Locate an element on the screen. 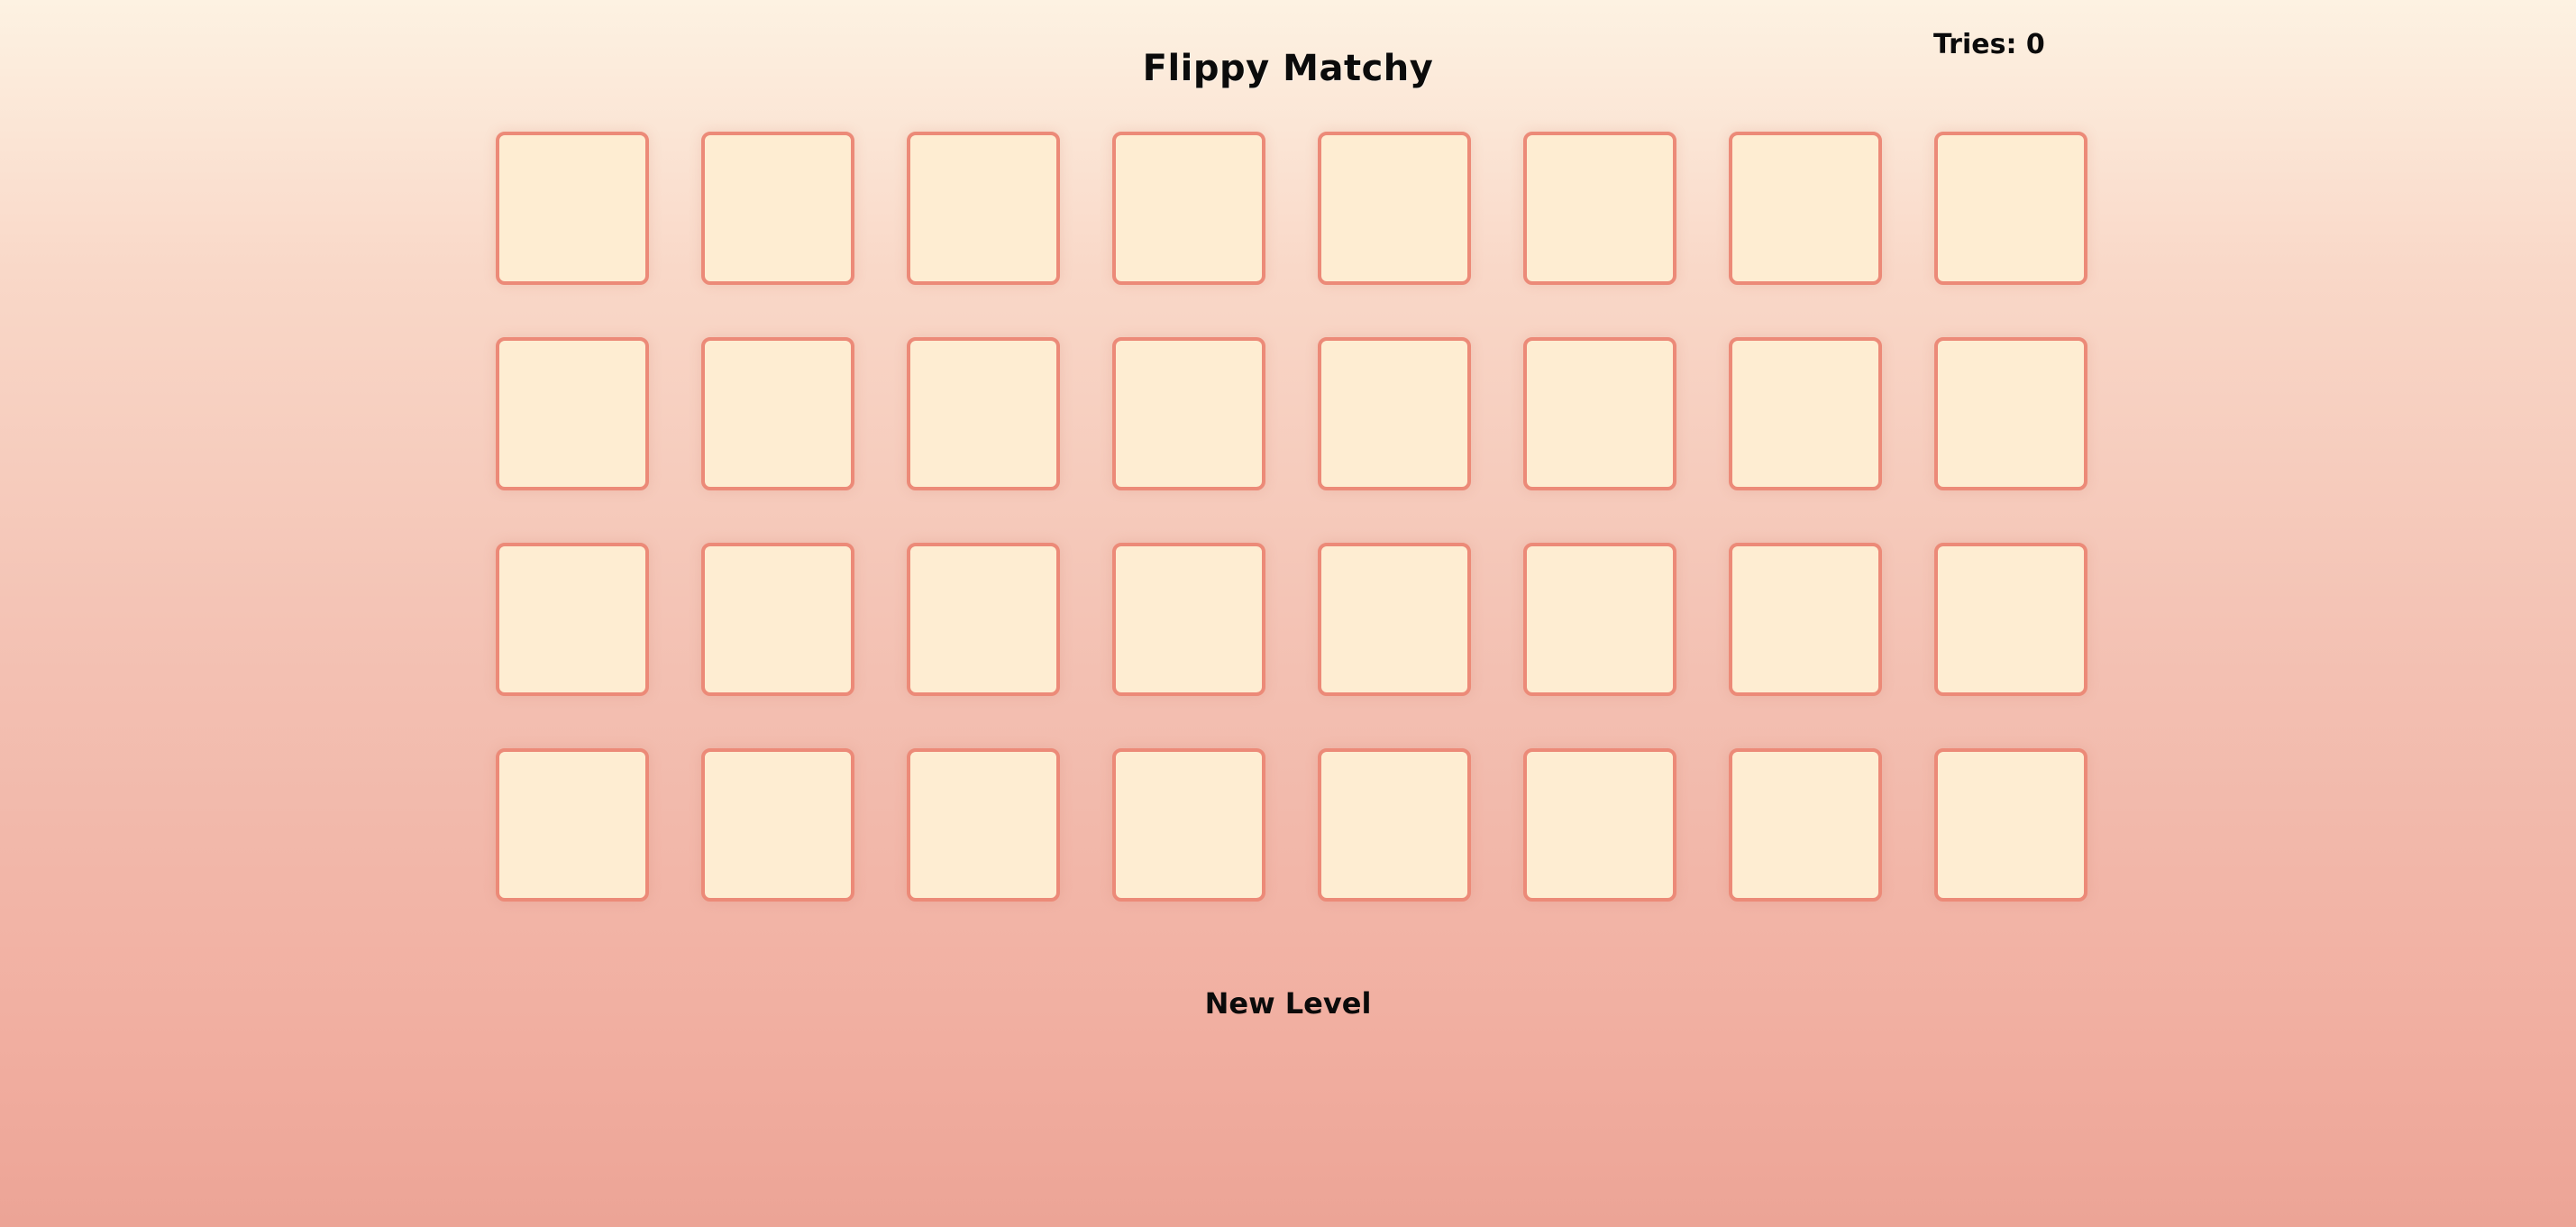 The width and height of the screenshot is (2576, 1227). tries-counter: Tries: 0 is located at coordinates (1989, 44).